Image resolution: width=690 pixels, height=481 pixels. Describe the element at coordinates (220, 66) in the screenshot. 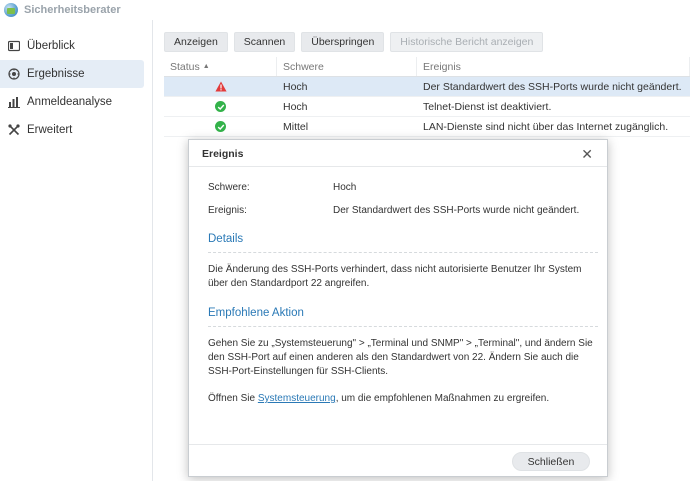

I see `column-header-status: Status ▲` at that location.